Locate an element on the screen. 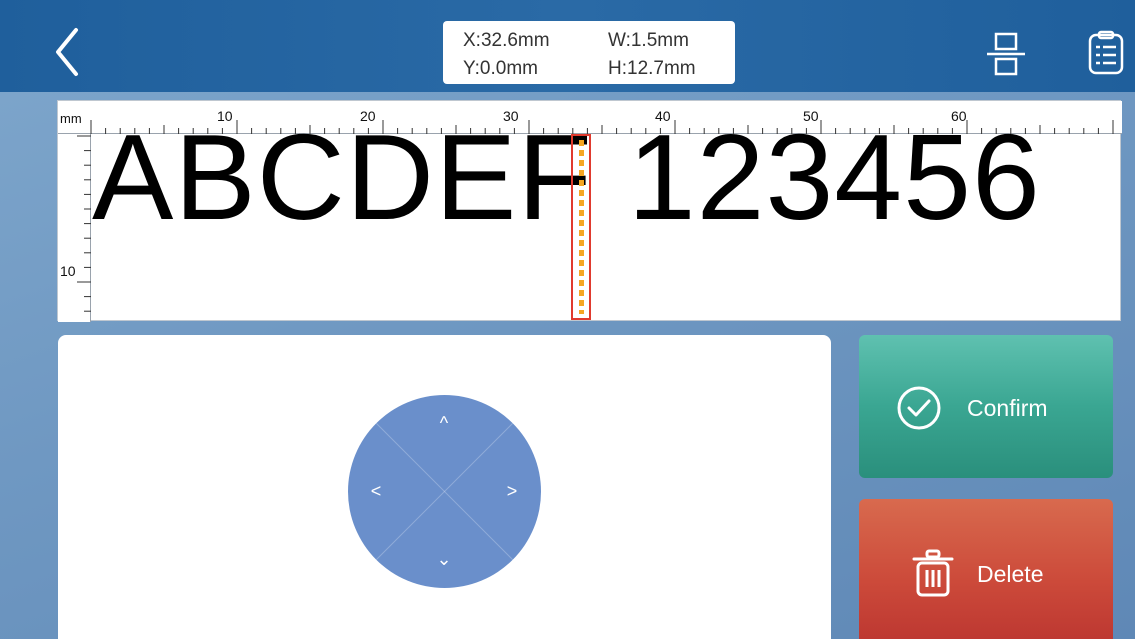  list-icon is located at coordinates (1106, 52).